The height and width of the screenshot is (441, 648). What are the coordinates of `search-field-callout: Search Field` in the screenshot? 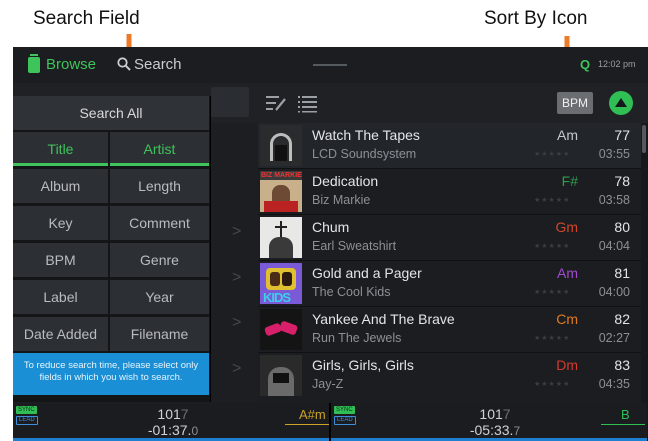 It's located at (86, 18).